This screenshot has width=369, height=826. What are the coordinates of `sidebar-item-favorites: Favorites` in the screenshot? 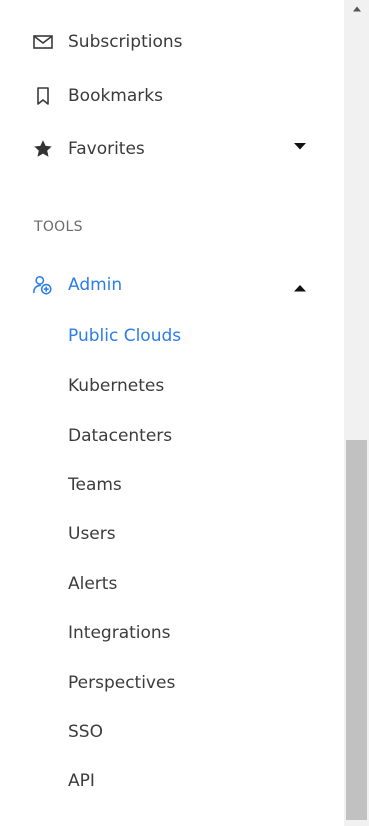 It's located at (88, 149).